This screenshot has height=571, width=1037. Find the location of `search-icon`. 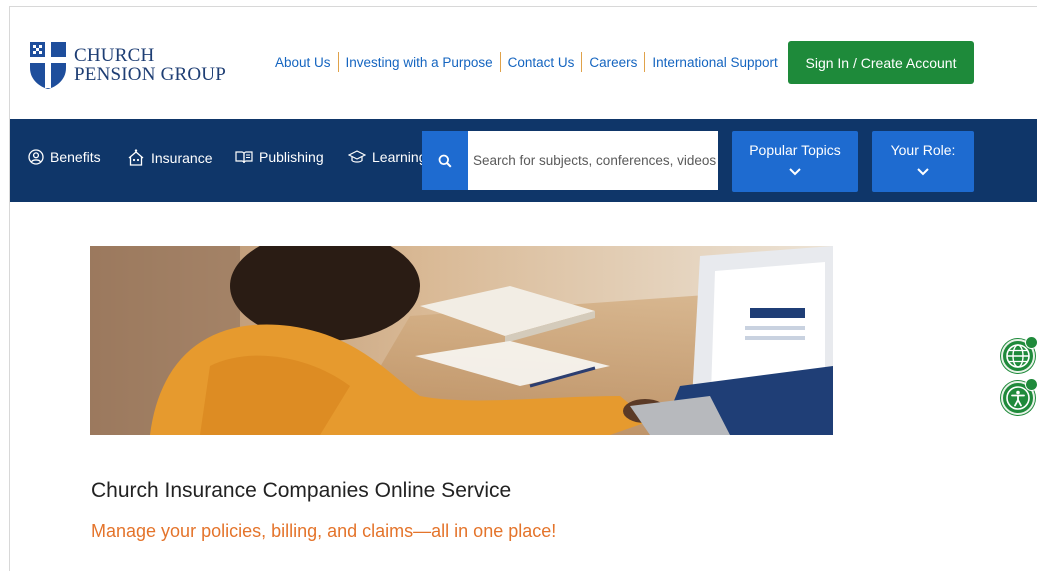

search-icon is located at coordinates (445, 161).